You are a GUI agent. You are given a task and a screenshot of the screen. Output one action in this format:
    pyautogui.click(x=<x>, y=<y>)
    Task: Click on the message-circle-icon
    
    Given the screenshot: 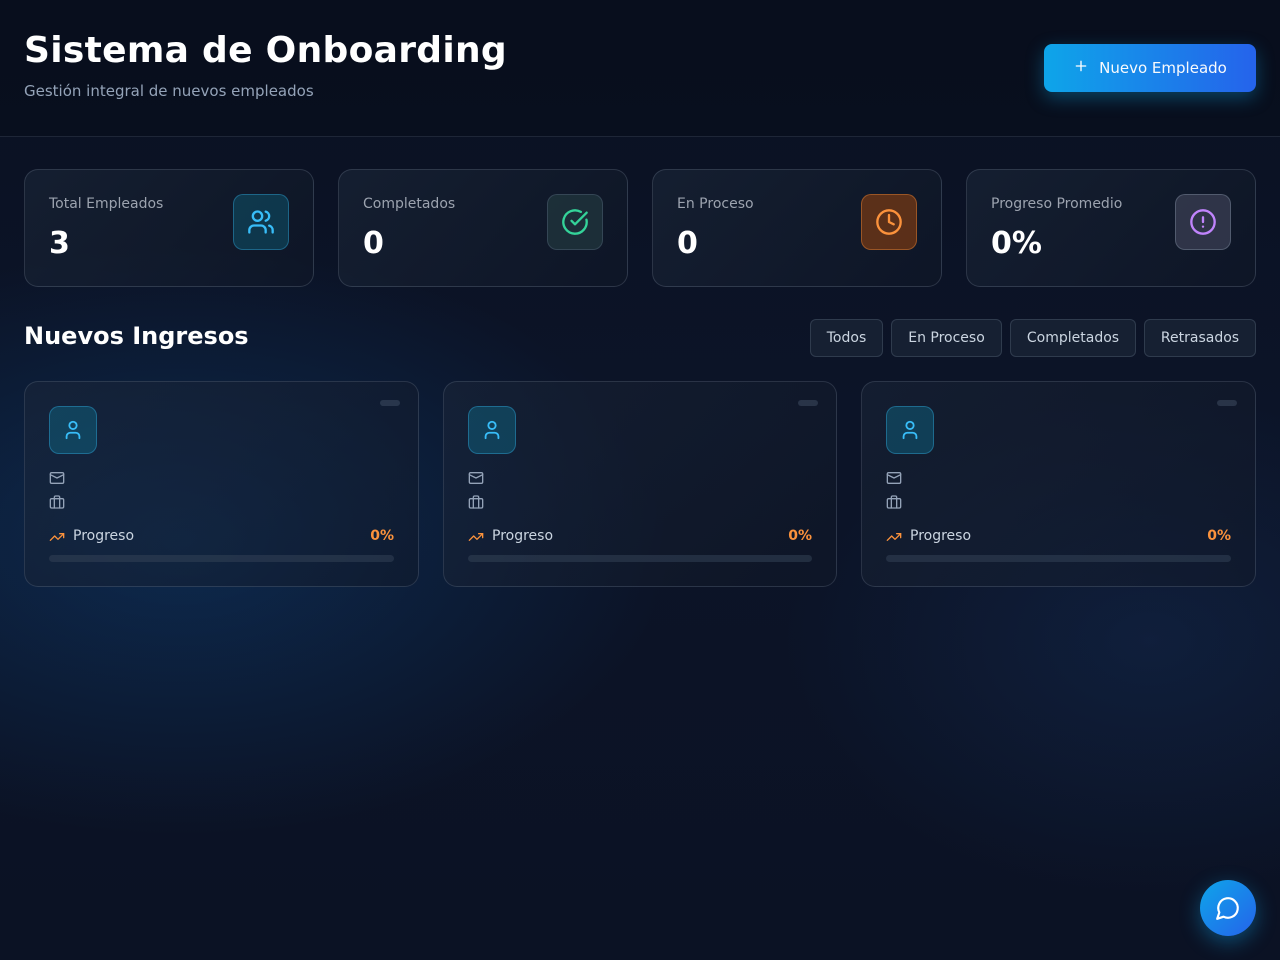 What is the action you would take?
    pyautogui.click(x=1228, y=908)
    